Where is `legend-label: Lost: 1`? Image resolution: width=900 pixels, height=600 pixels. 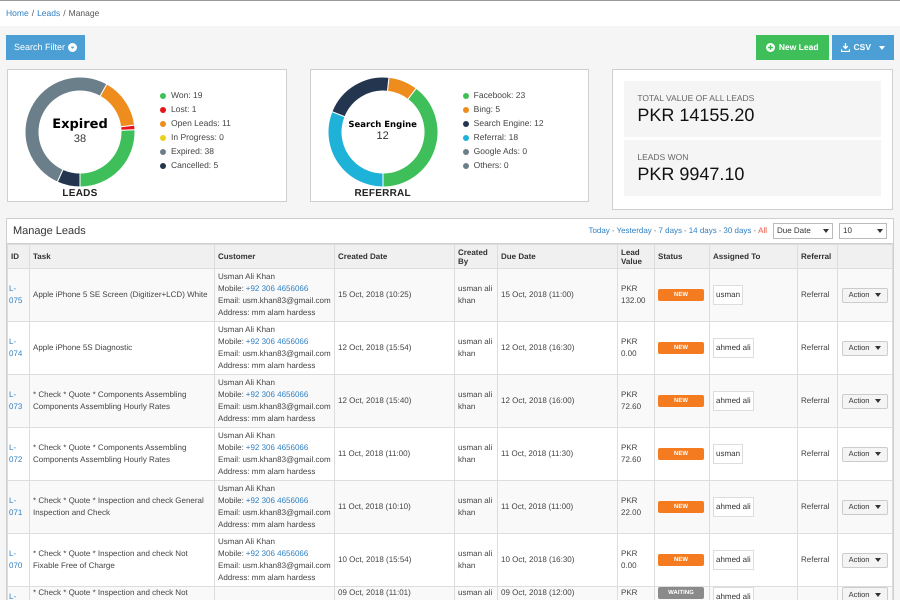 legend-label: Lost: 1 is located at coordinates (184, 109).